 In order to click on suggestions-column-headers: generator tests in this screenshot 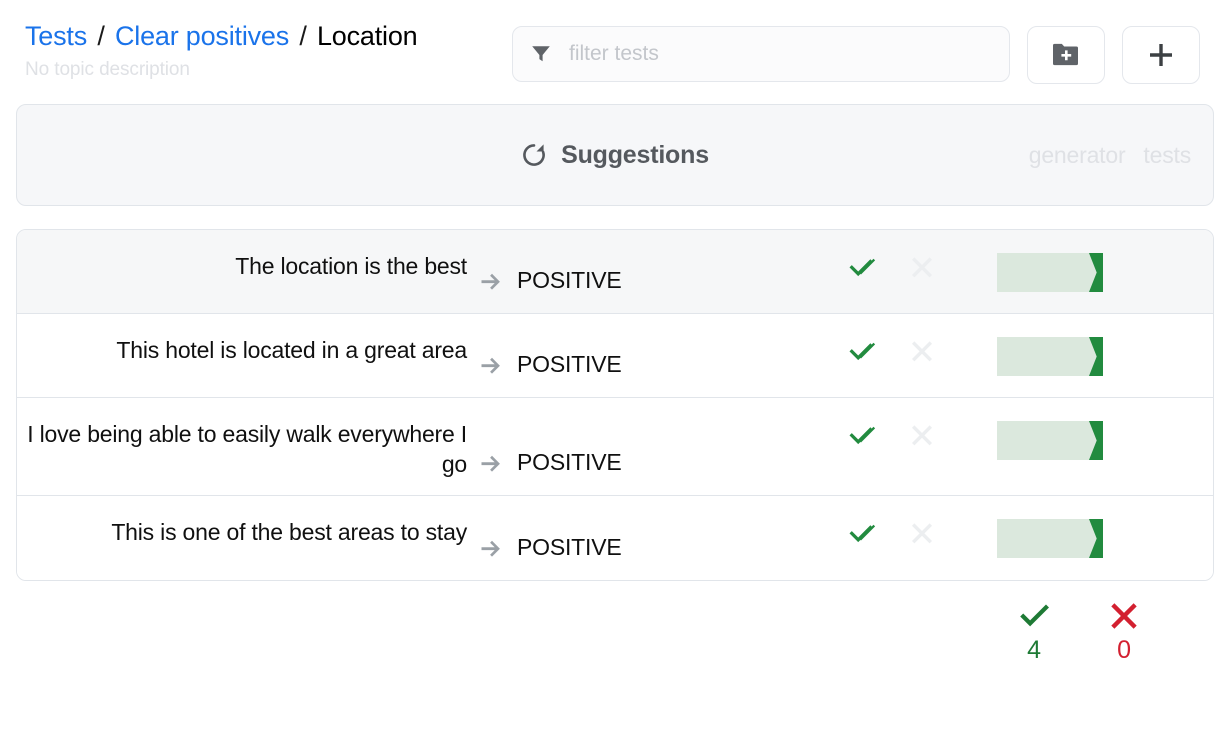, I will do `click(1110, 155)`.